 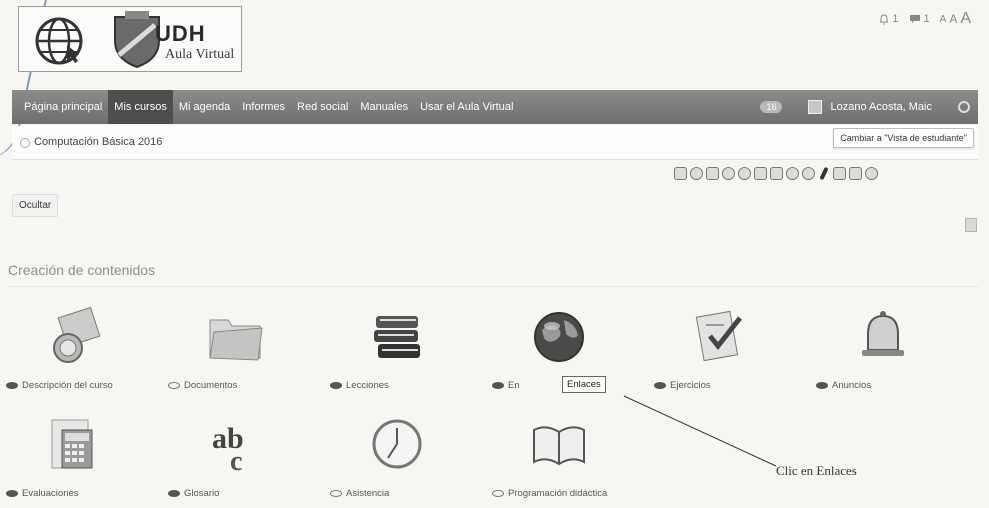 What do you see at coordinates (816, 470) in the screenshot?
I see `annotation-text: Clic en Enlaces` at bounding box center [816, 470].